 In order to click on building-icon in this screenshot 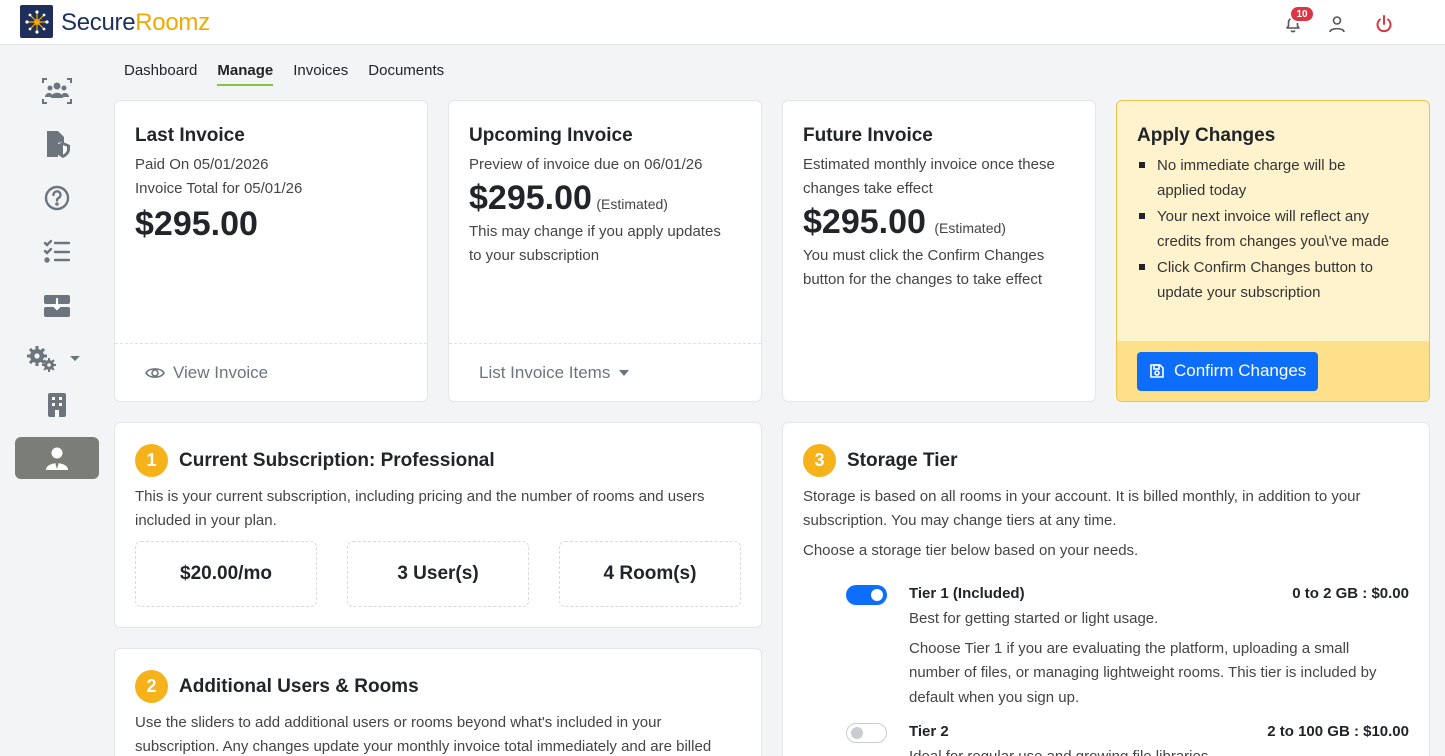, I will do `click(57, 405)`.